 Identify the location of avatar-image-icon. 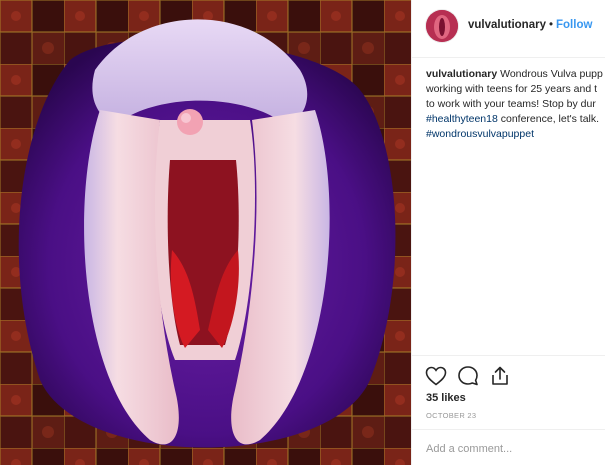
(442, 26).